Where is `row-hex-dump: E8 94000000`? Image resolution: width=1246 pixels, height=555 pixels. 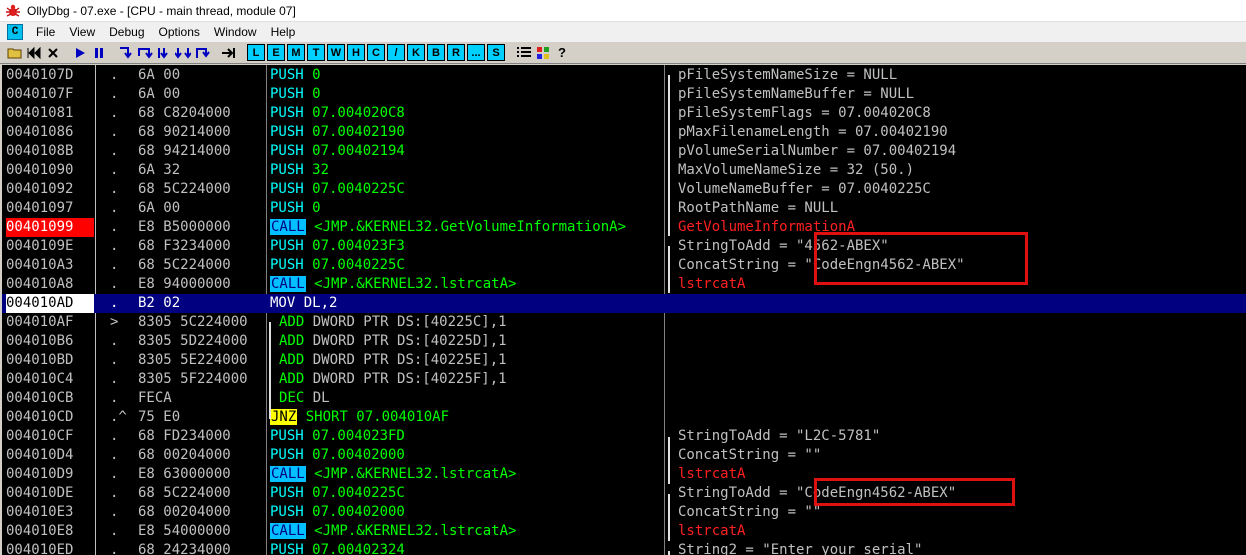
row-hex-dump: E8 94000000 is located at coordinates (184, 284).